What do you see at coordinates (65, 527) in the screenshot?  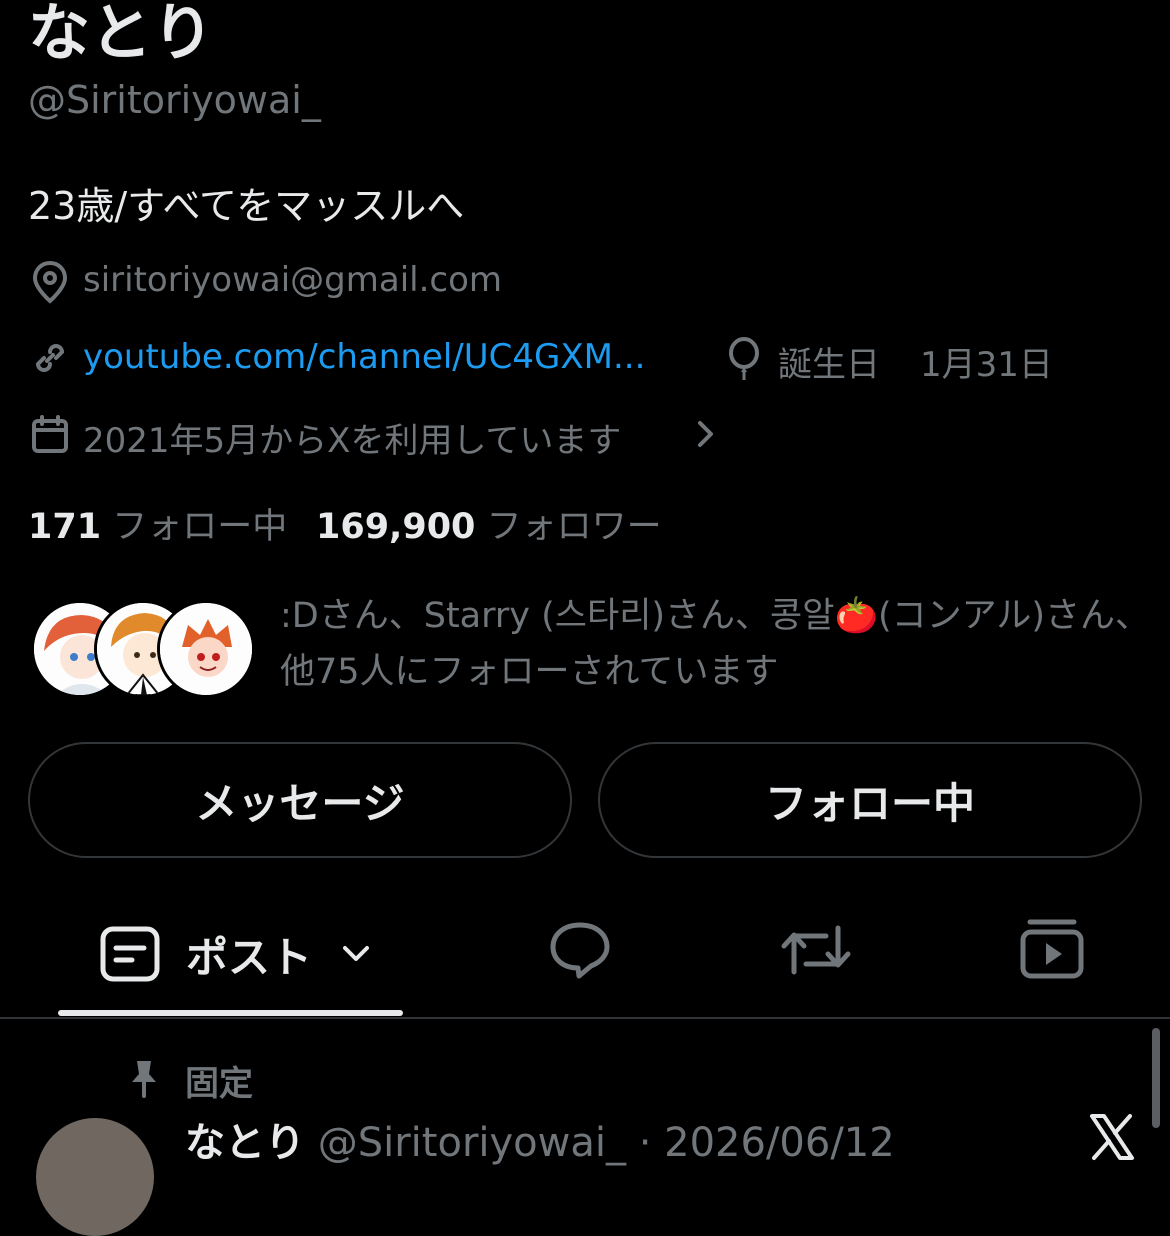 I see `following-count: 171` at bounding box center [65, 527].